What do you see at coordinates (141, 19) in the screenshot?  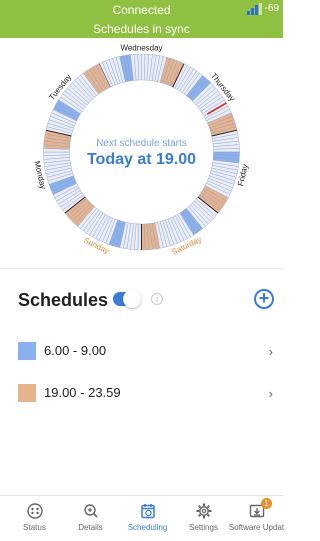 I see `status-header: Connected Schedules in sync -69` at bounding box center [141, 19].